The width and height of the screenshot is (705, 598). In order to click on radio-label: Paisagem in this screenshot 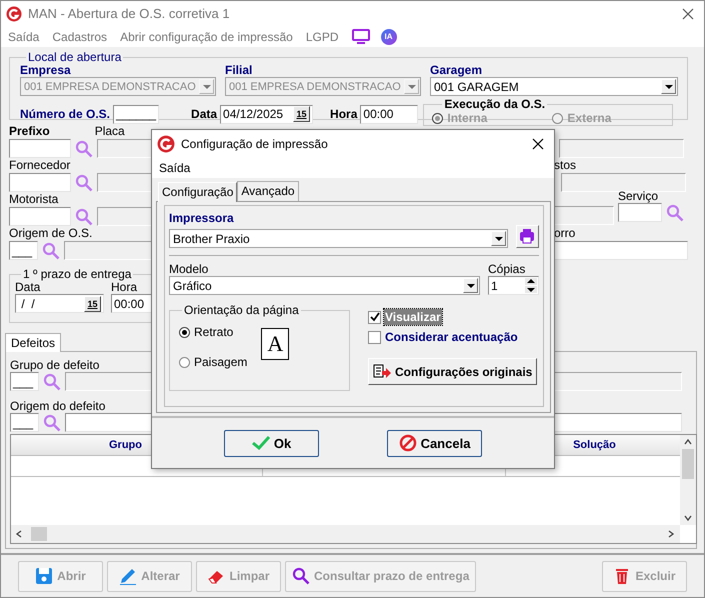, I will do `click(221, 362)`.